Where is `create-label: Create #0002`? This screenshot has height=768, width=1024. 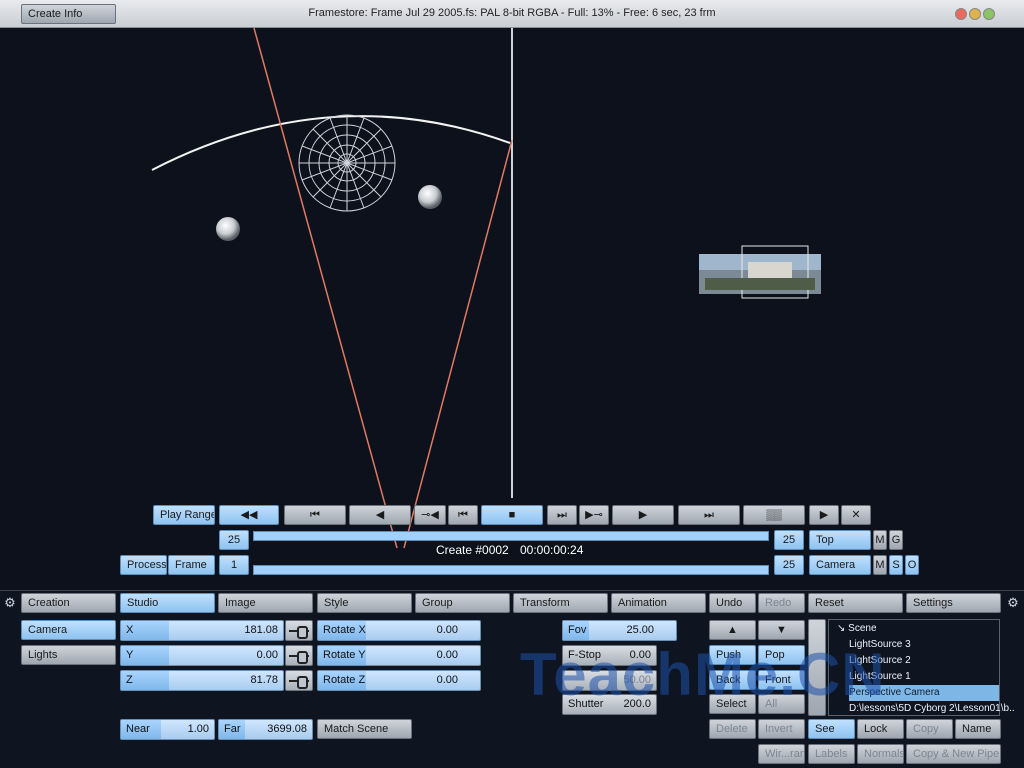 create-label: Create #0002 is located at coordinates (472, 550).